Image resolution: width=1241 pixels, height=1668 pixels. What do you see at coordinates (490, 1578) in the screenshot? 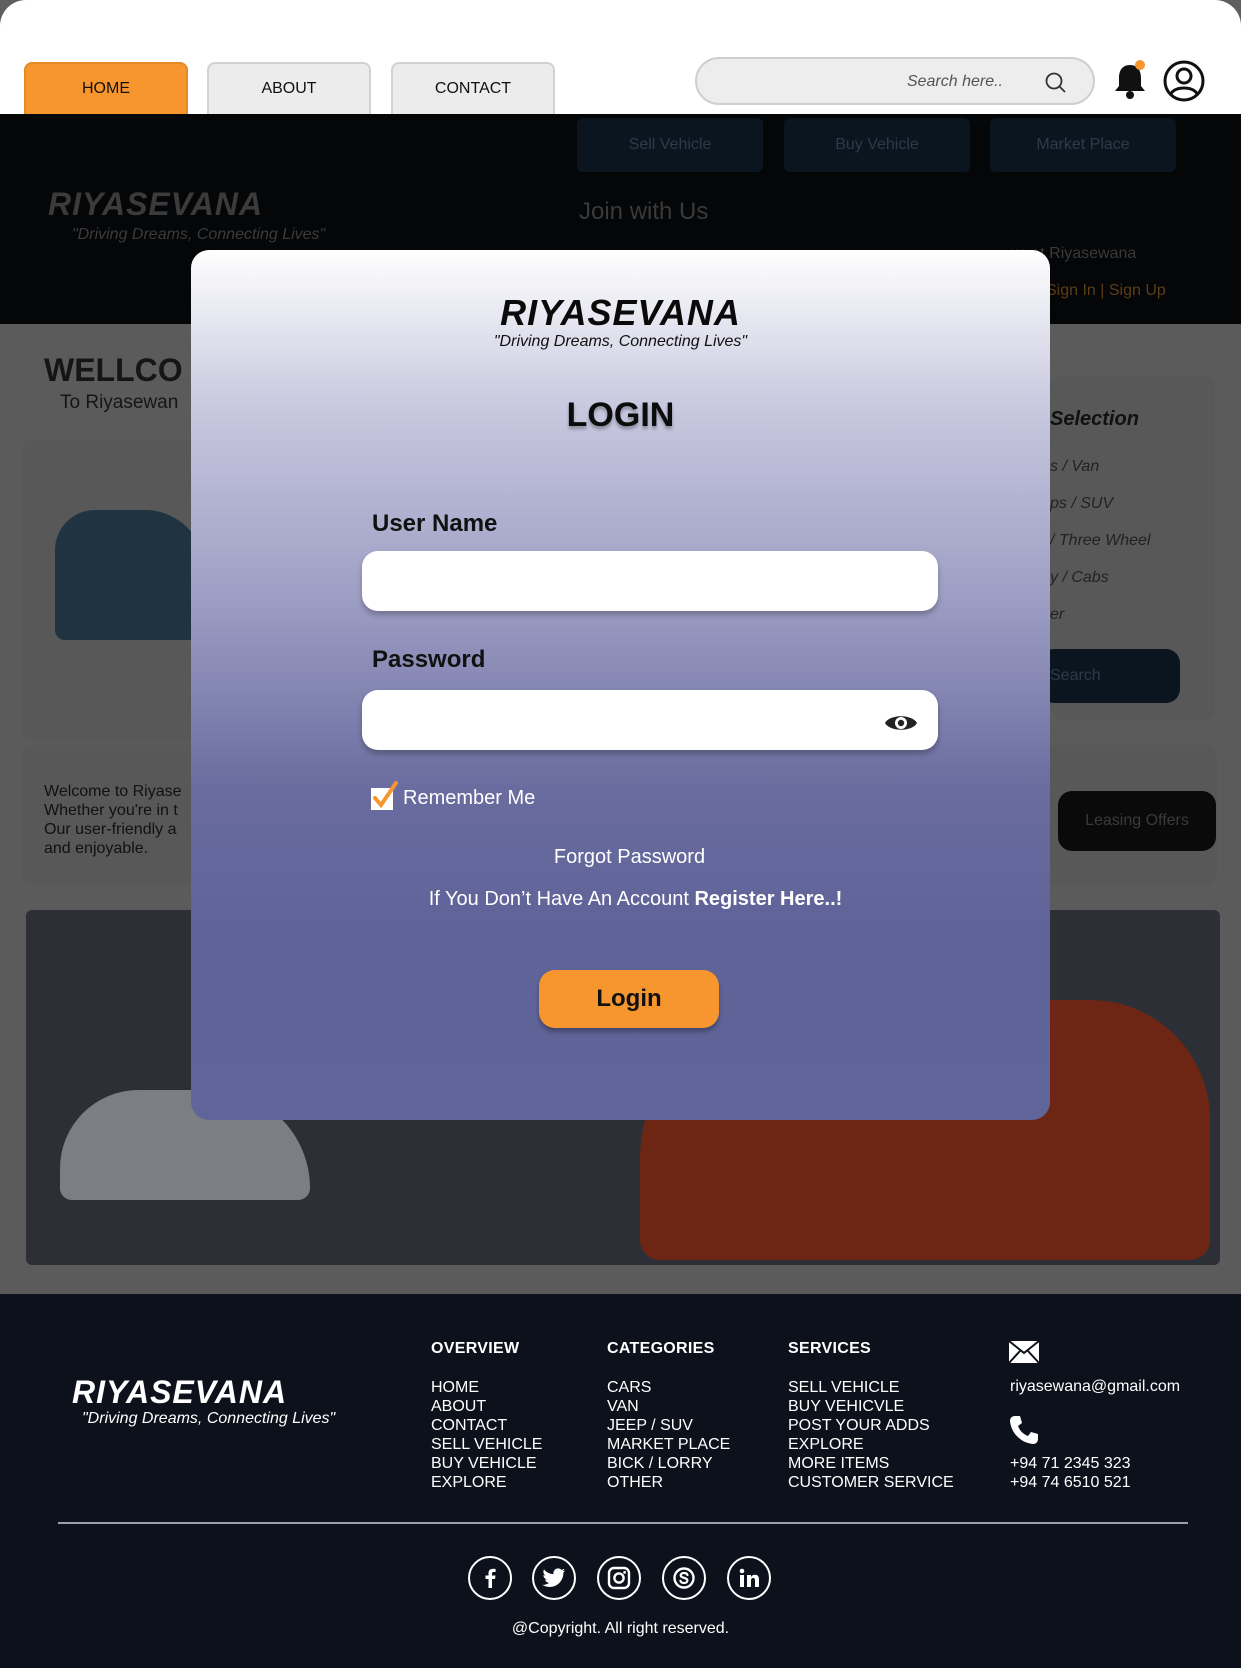
I see `facebook-icon` at bounding box center [490, 1578].